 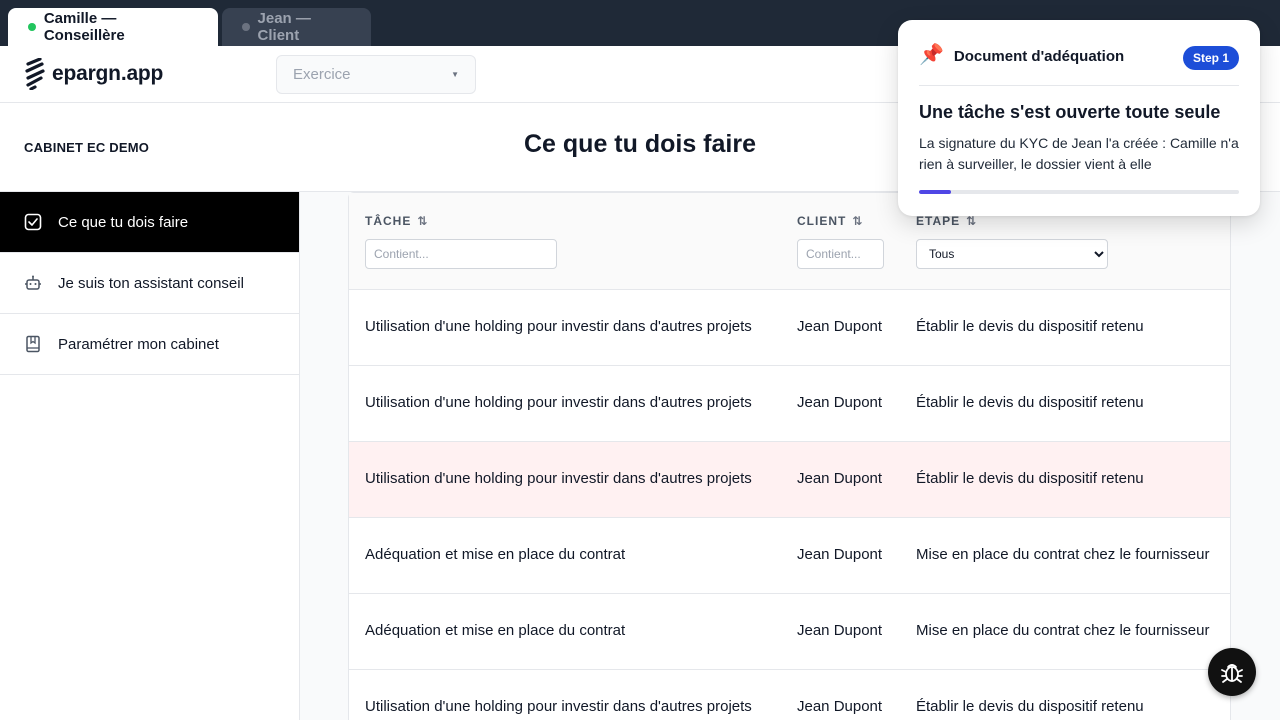 I want to click on sidebar-item-settings: Paramétrer mon cabinet, so click(x=149, y=344).